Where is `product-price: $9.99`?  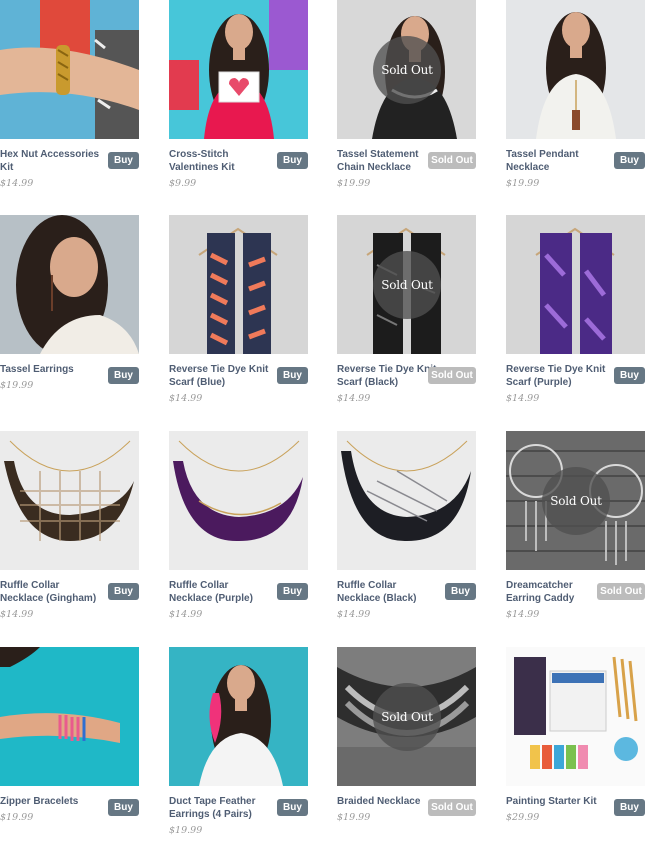 product-price: $9.99 is located at coordinates (183, 183).